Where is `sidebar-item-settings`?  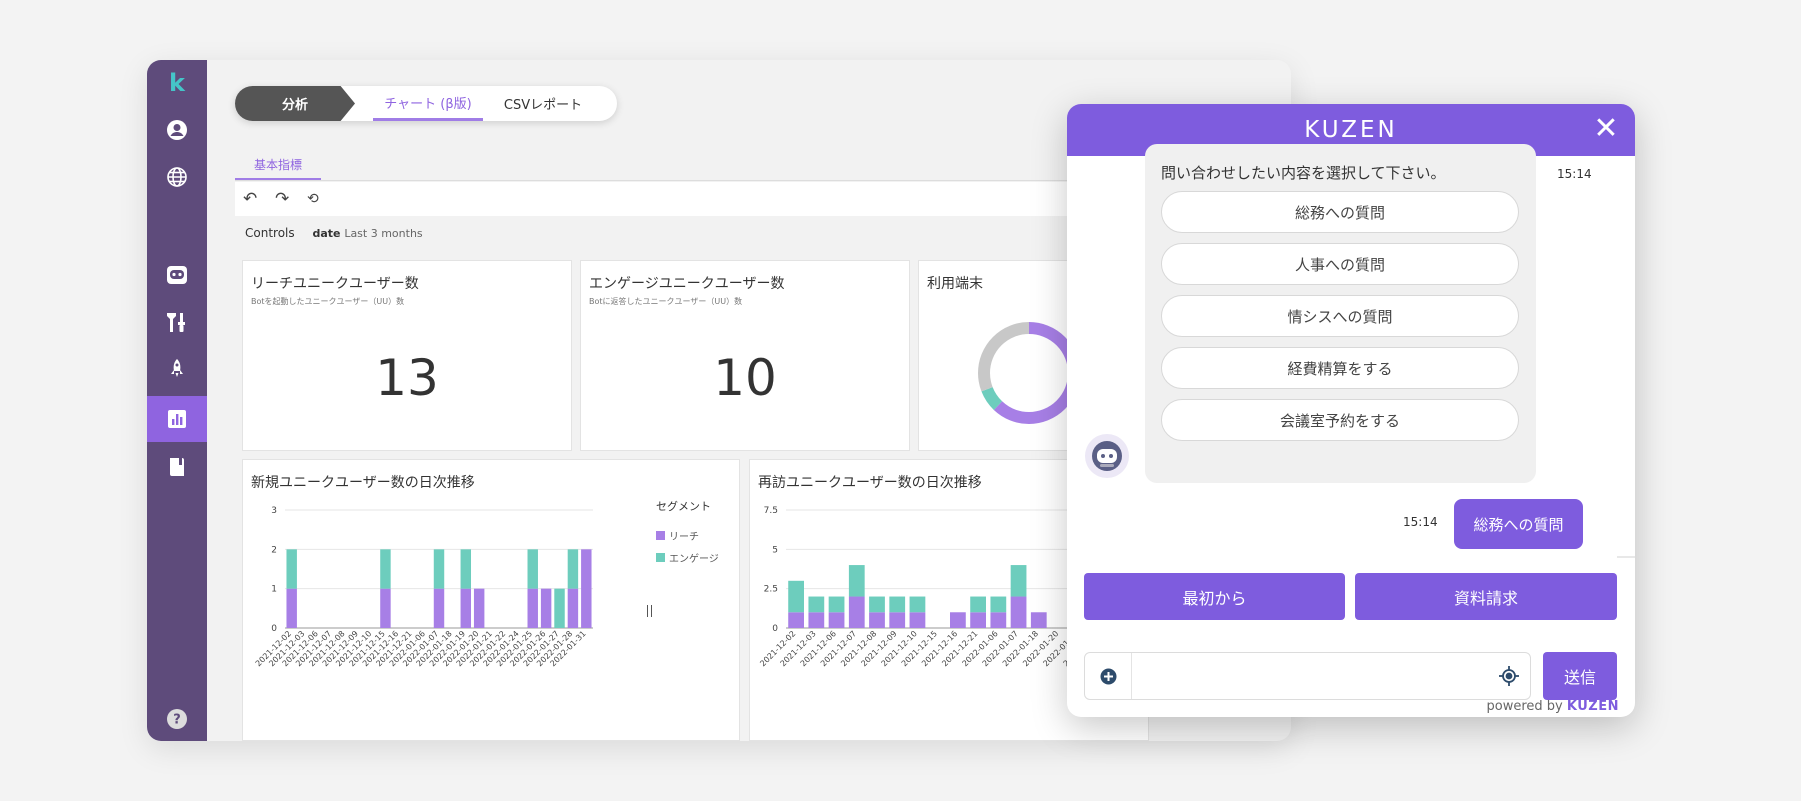
sidebar-item-settings is located at coordinates (177, 322).